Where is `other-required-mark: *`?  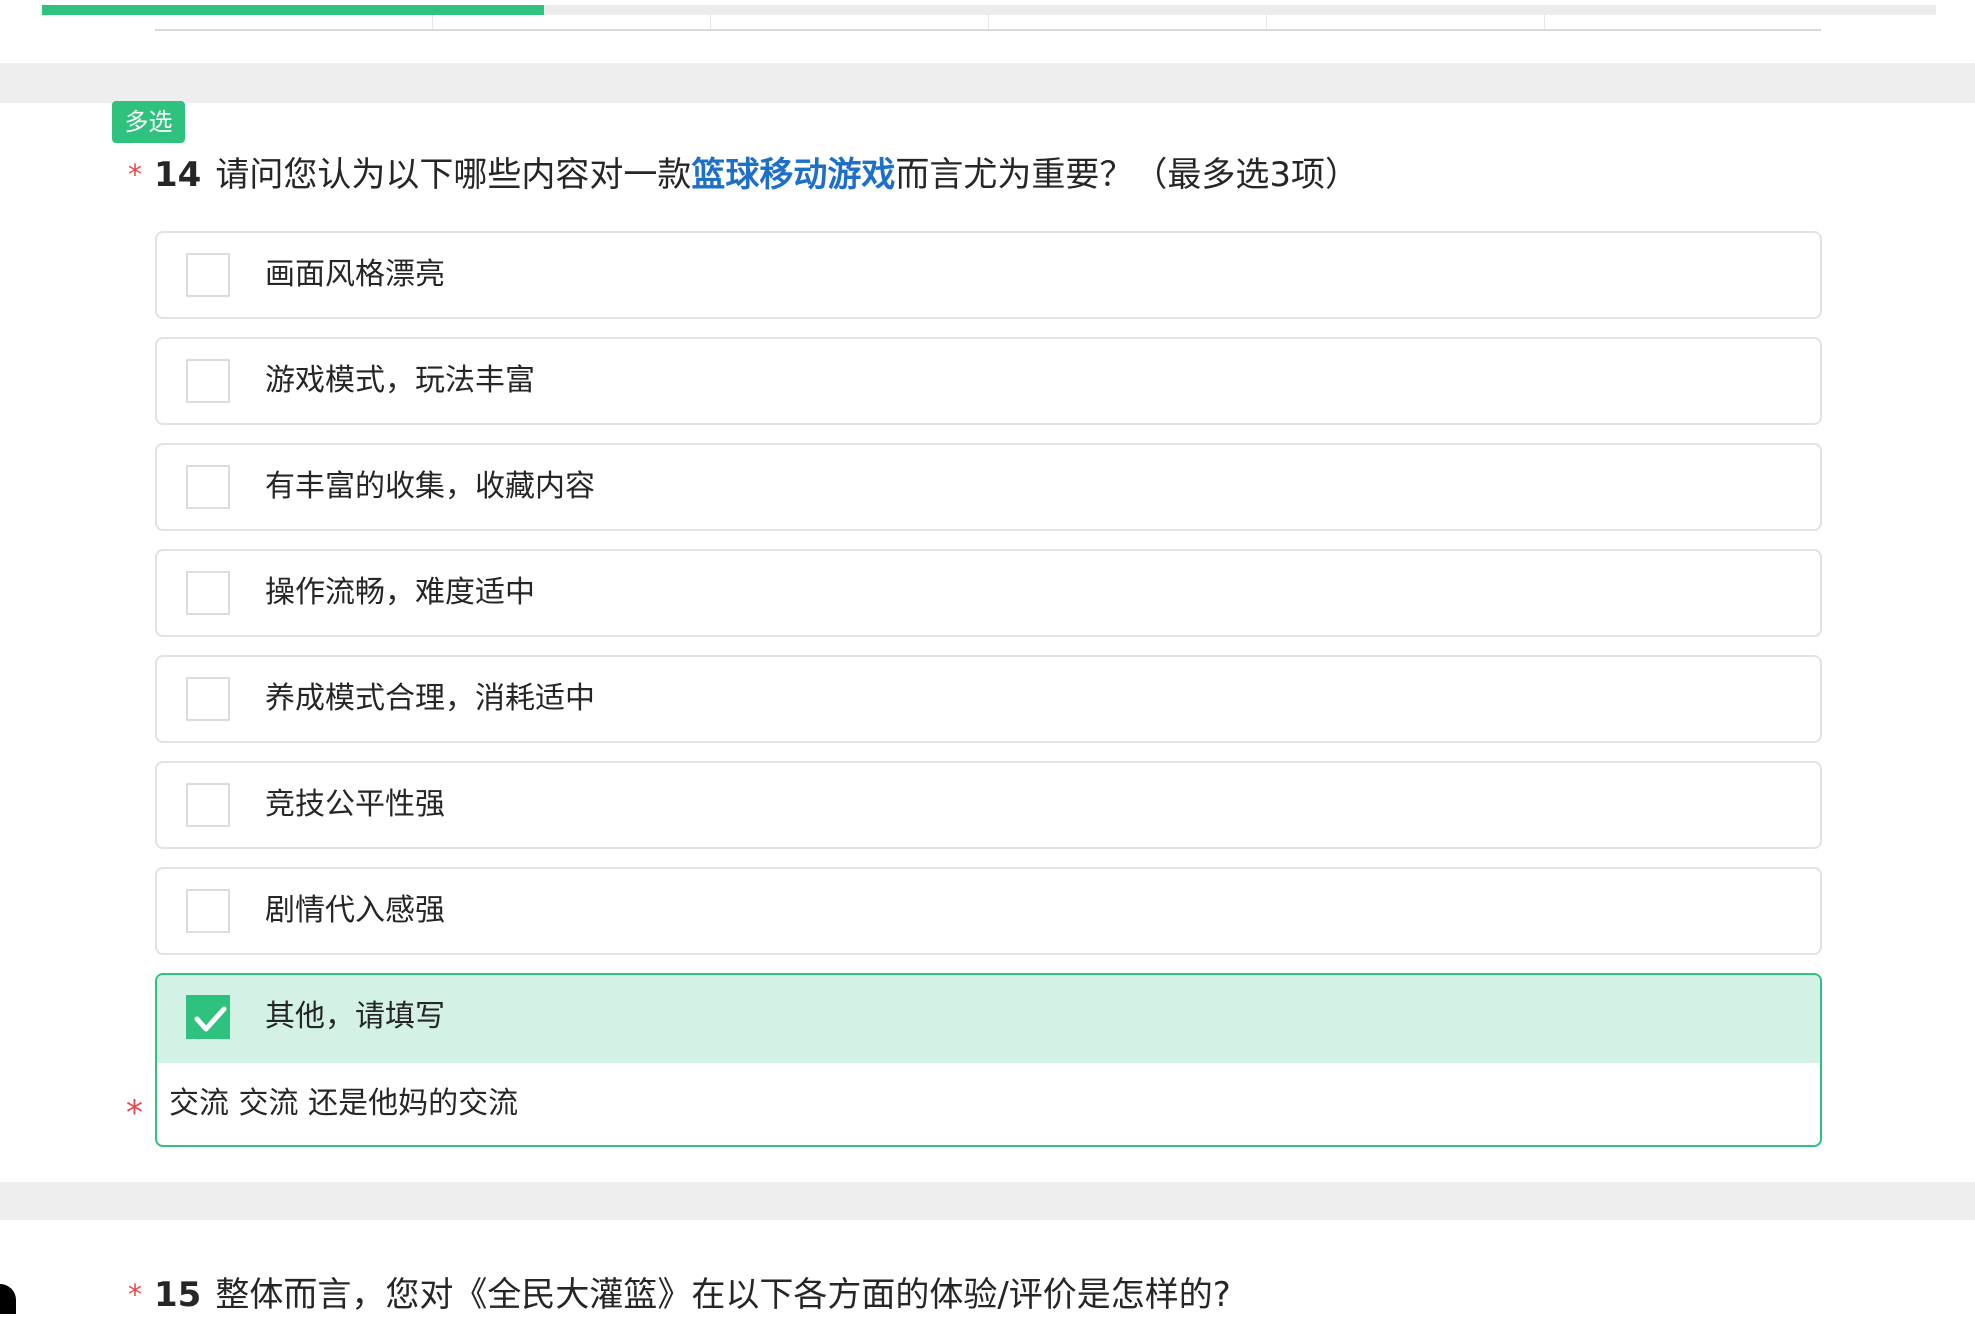
other-required-mark: * is located at coordinates (134, 1113).